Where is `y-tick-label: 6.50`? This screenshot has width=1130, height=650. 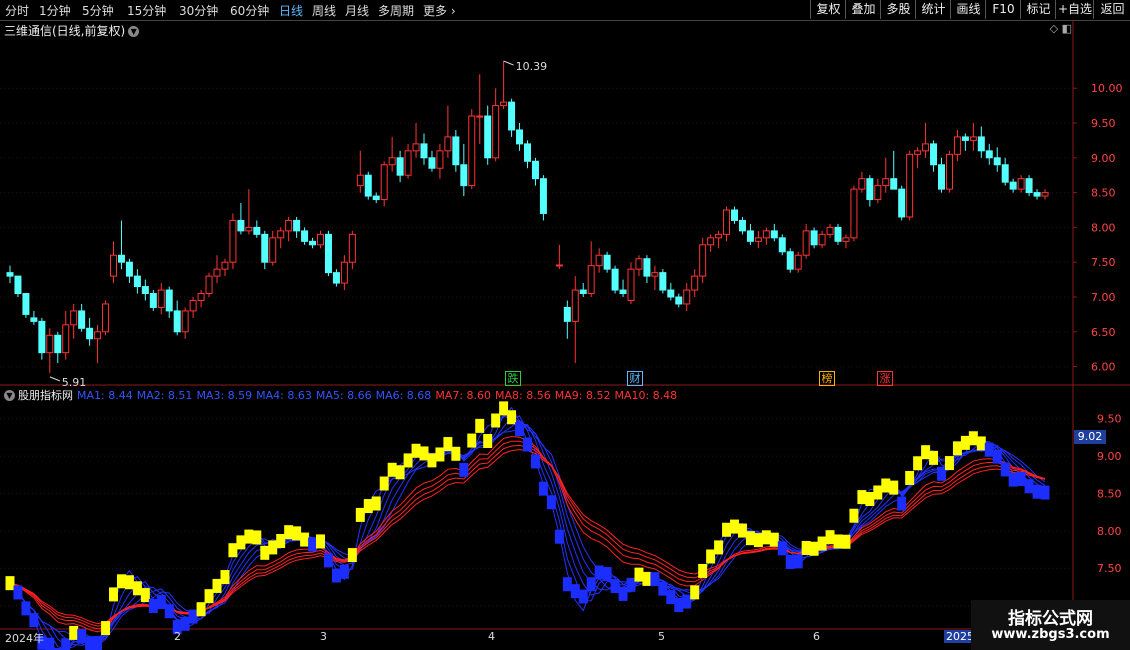
y-tick-label: 6.50 is located at coordinates (1103, 332).